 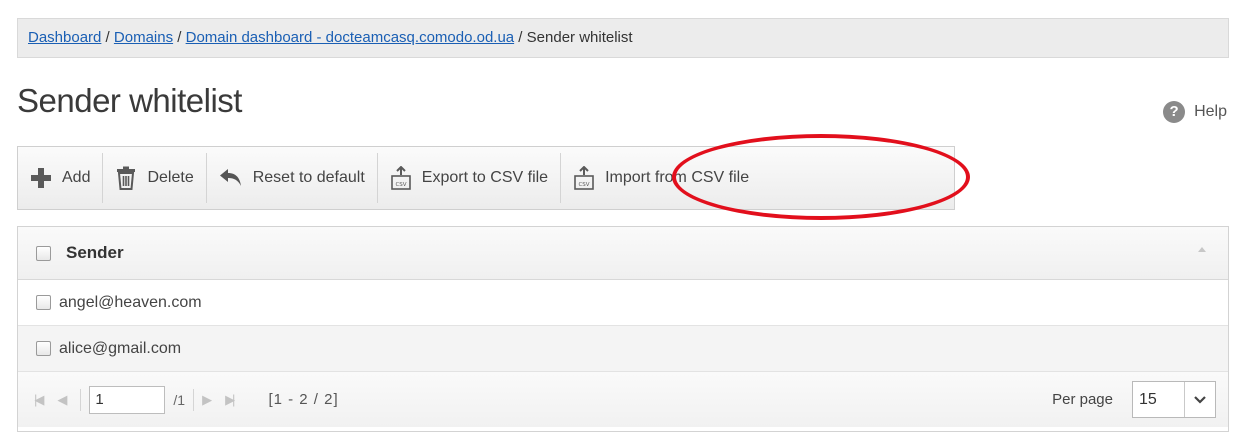 I want to click on reset-label: Reset to default, so click(x=308, y=177).